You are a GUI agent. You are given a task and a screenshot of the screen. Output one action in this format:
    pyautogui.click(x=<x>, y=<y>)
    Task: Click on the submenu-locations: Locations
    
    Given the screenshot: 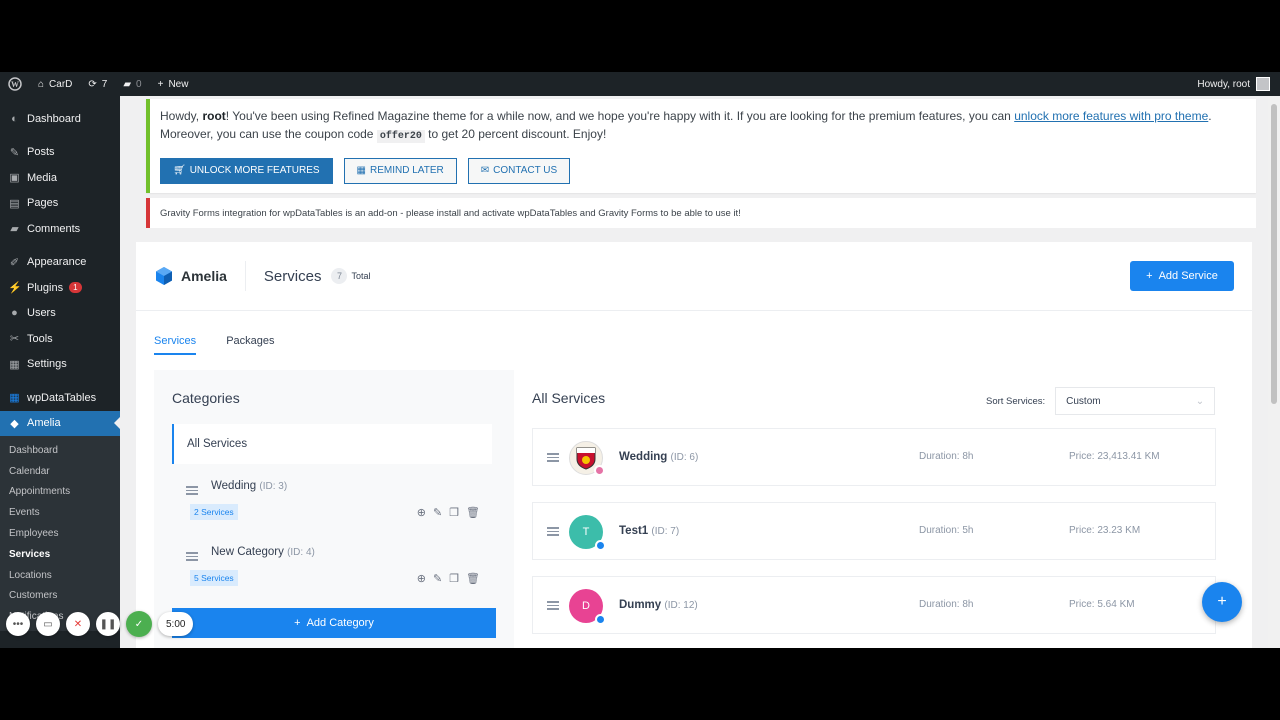 What is the action you would take?
    pyautogui.click(x=60, y=575)
    